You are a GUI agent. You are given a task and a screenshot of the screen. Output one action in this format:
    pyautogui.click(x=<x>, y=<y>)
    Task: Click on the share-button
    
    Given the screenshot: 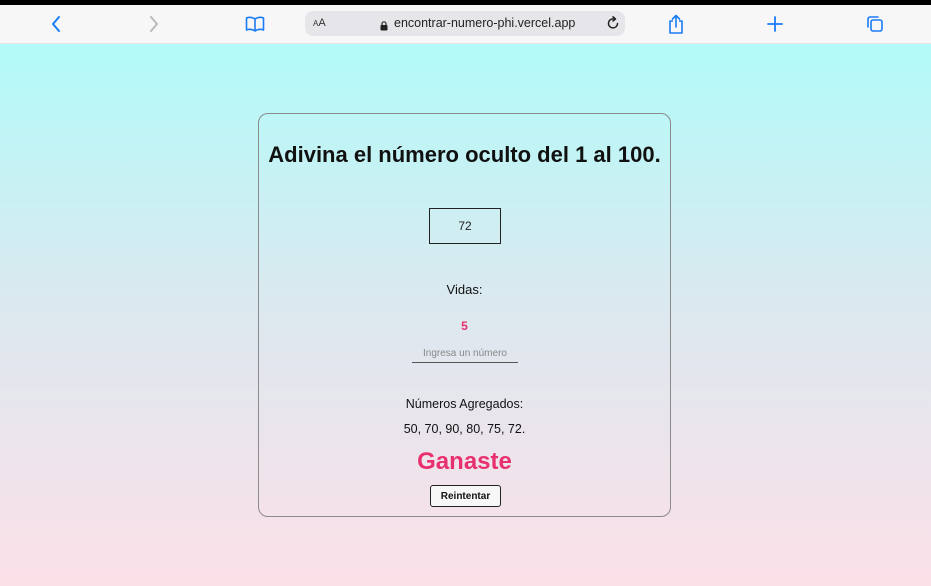 What is the action you would take?
    pyautogui.click(x=676, y=24)
    